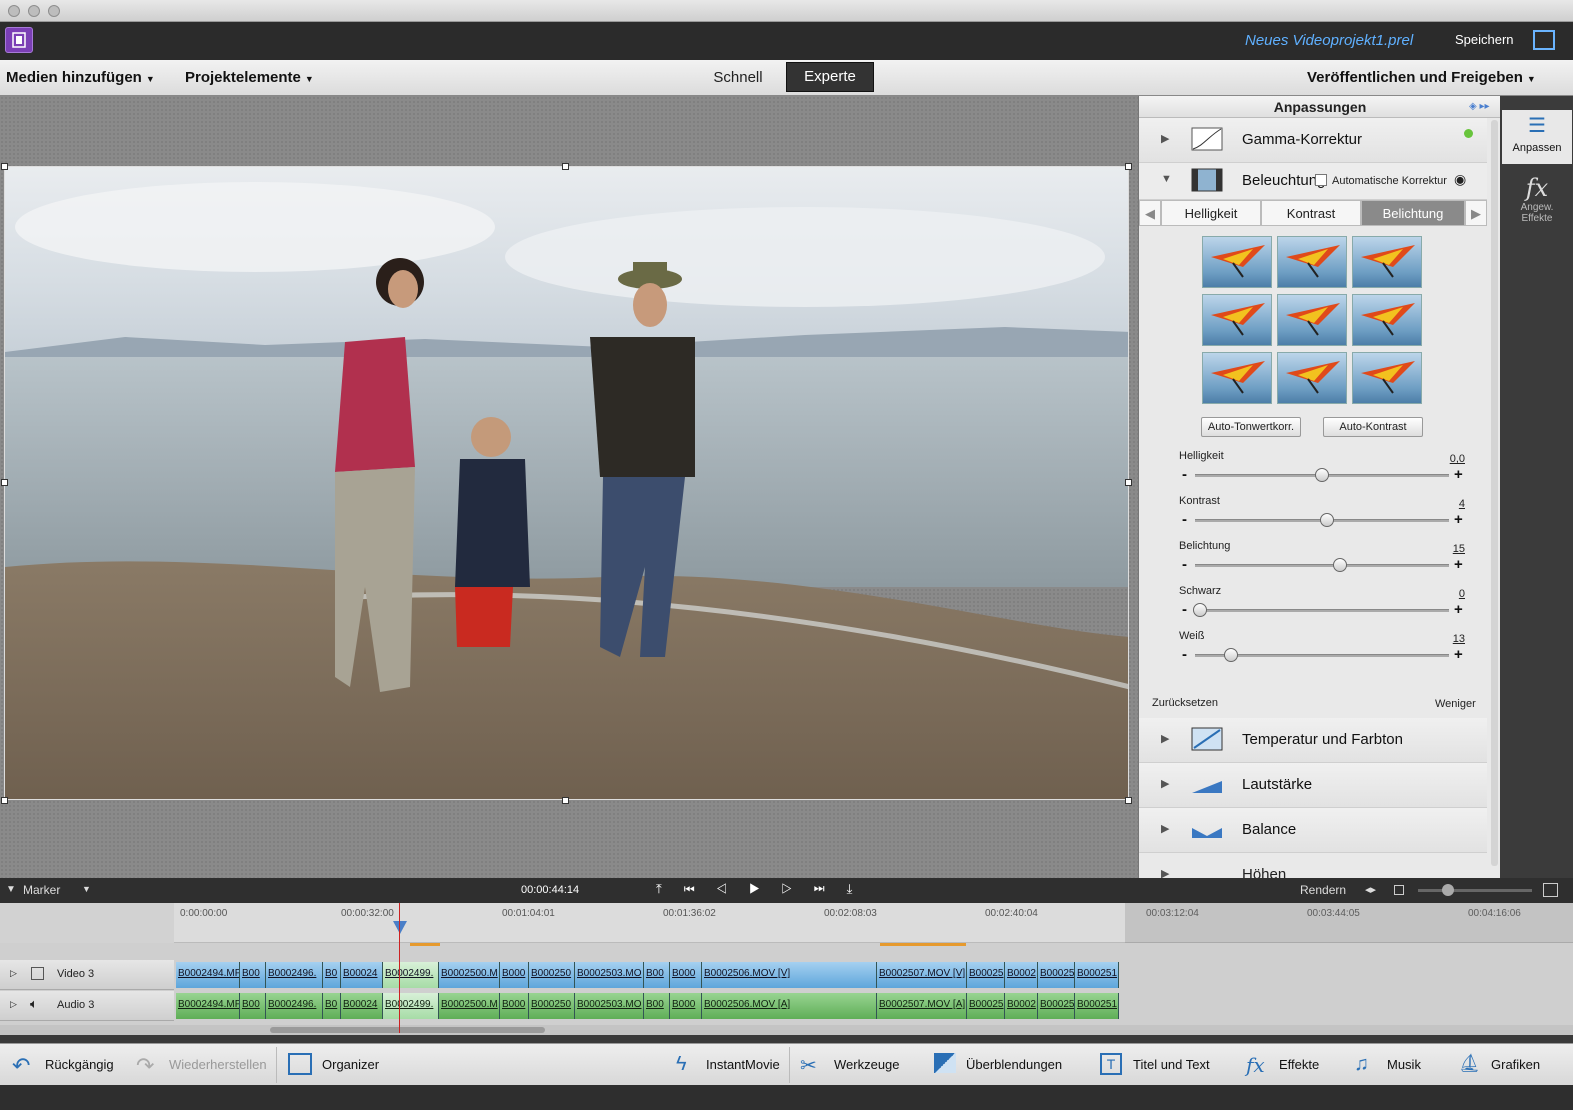  Describe the element at coordinates (1311, 213) in the screenshot. I see `tab-contrast: Kontrast` at that location.